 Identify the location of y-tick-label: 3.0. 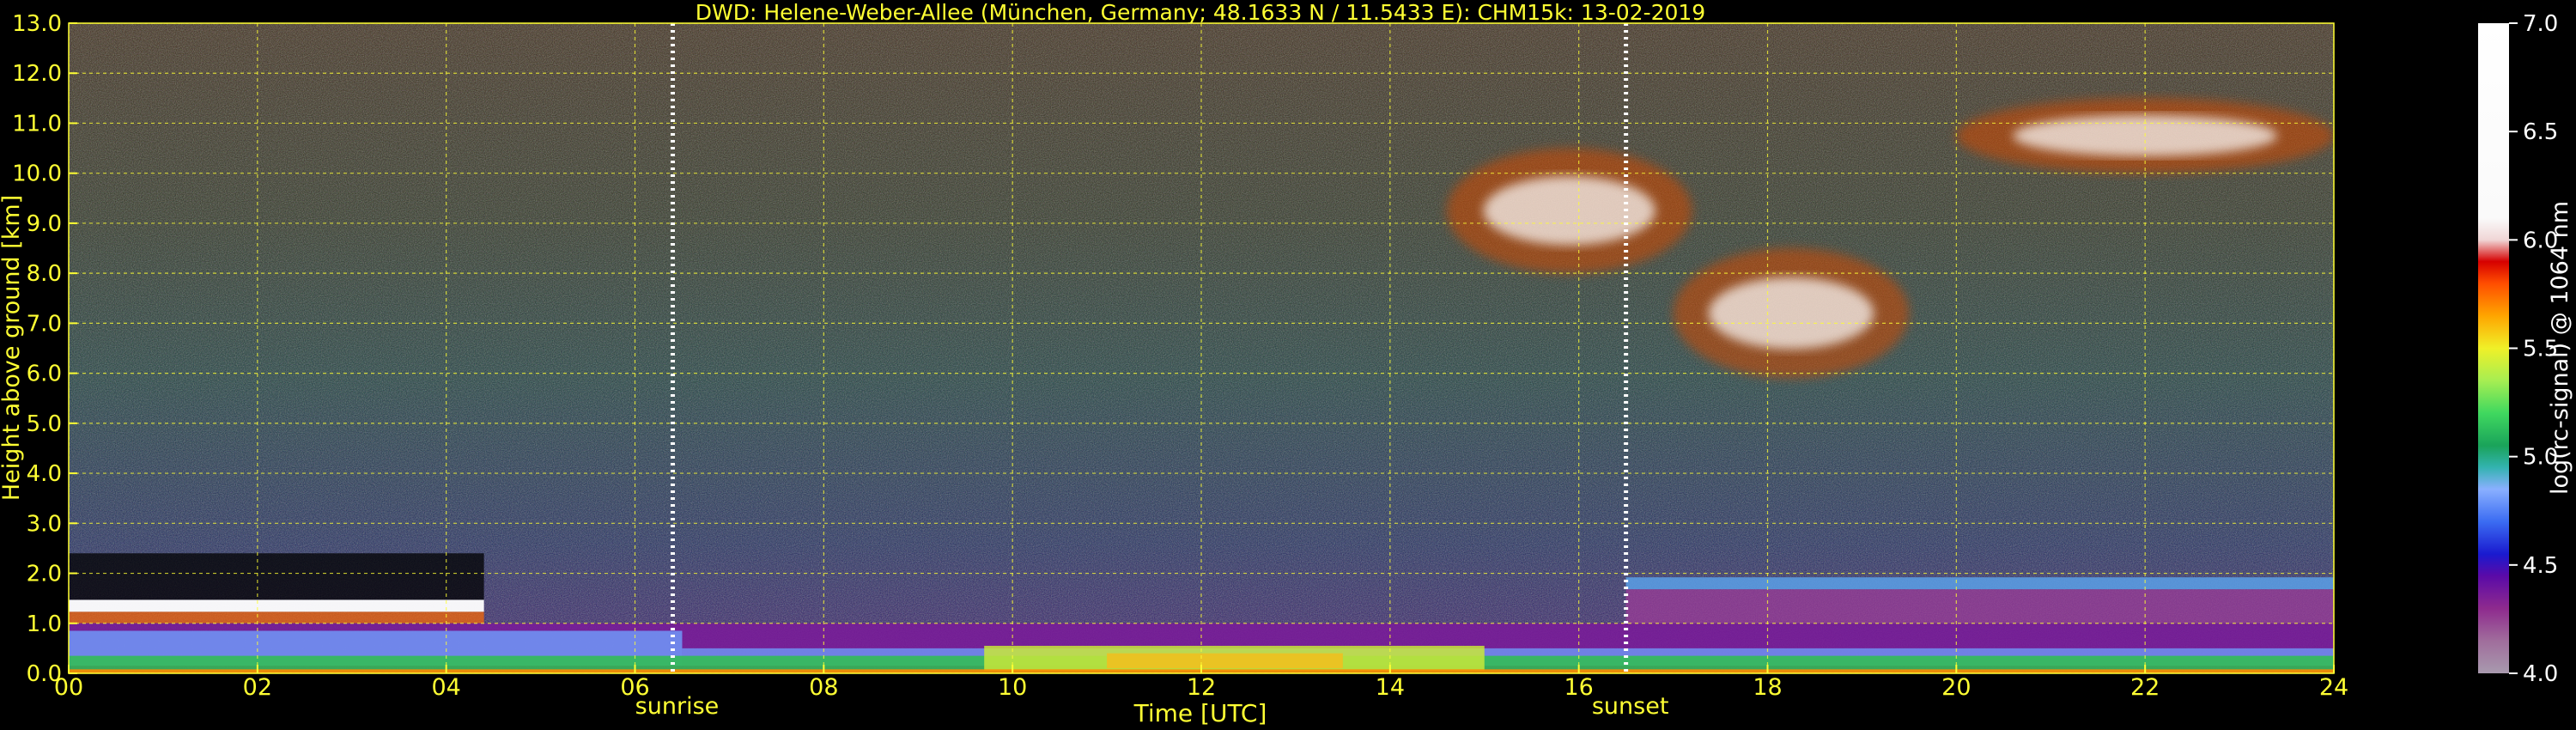
(44, 524).